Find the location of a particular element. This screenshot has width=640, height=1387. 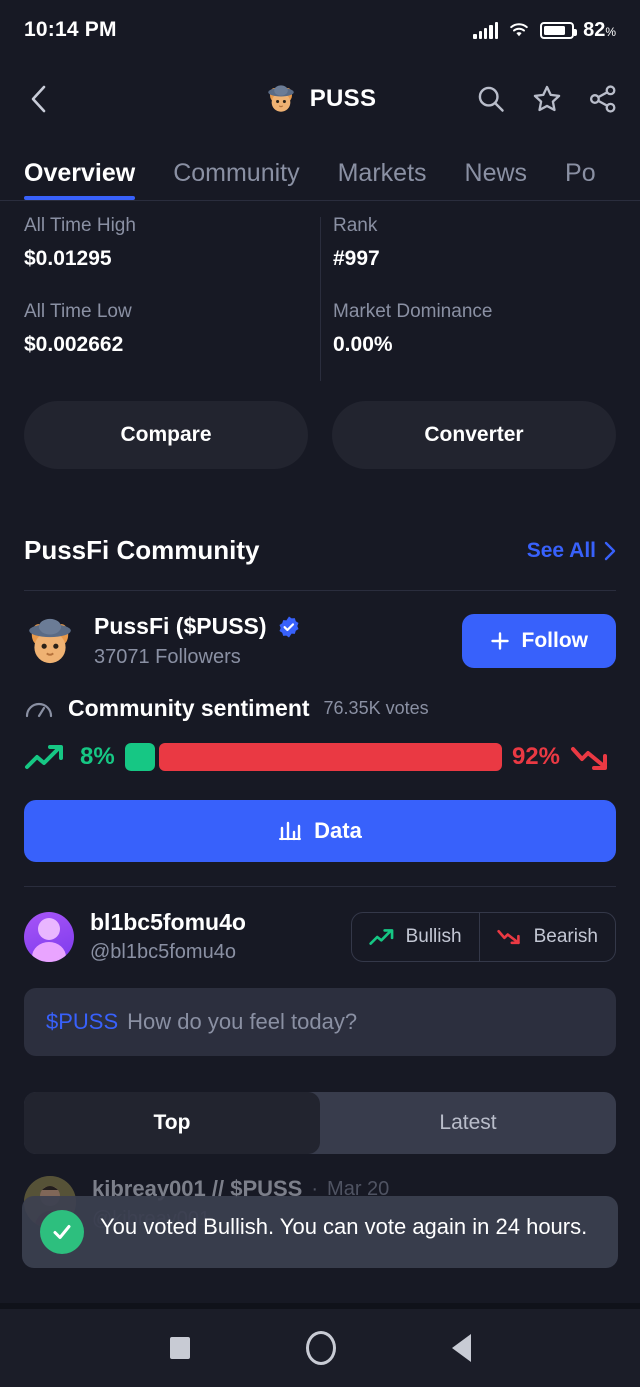

stat-label: Rank is located at coordinates (355, 225).